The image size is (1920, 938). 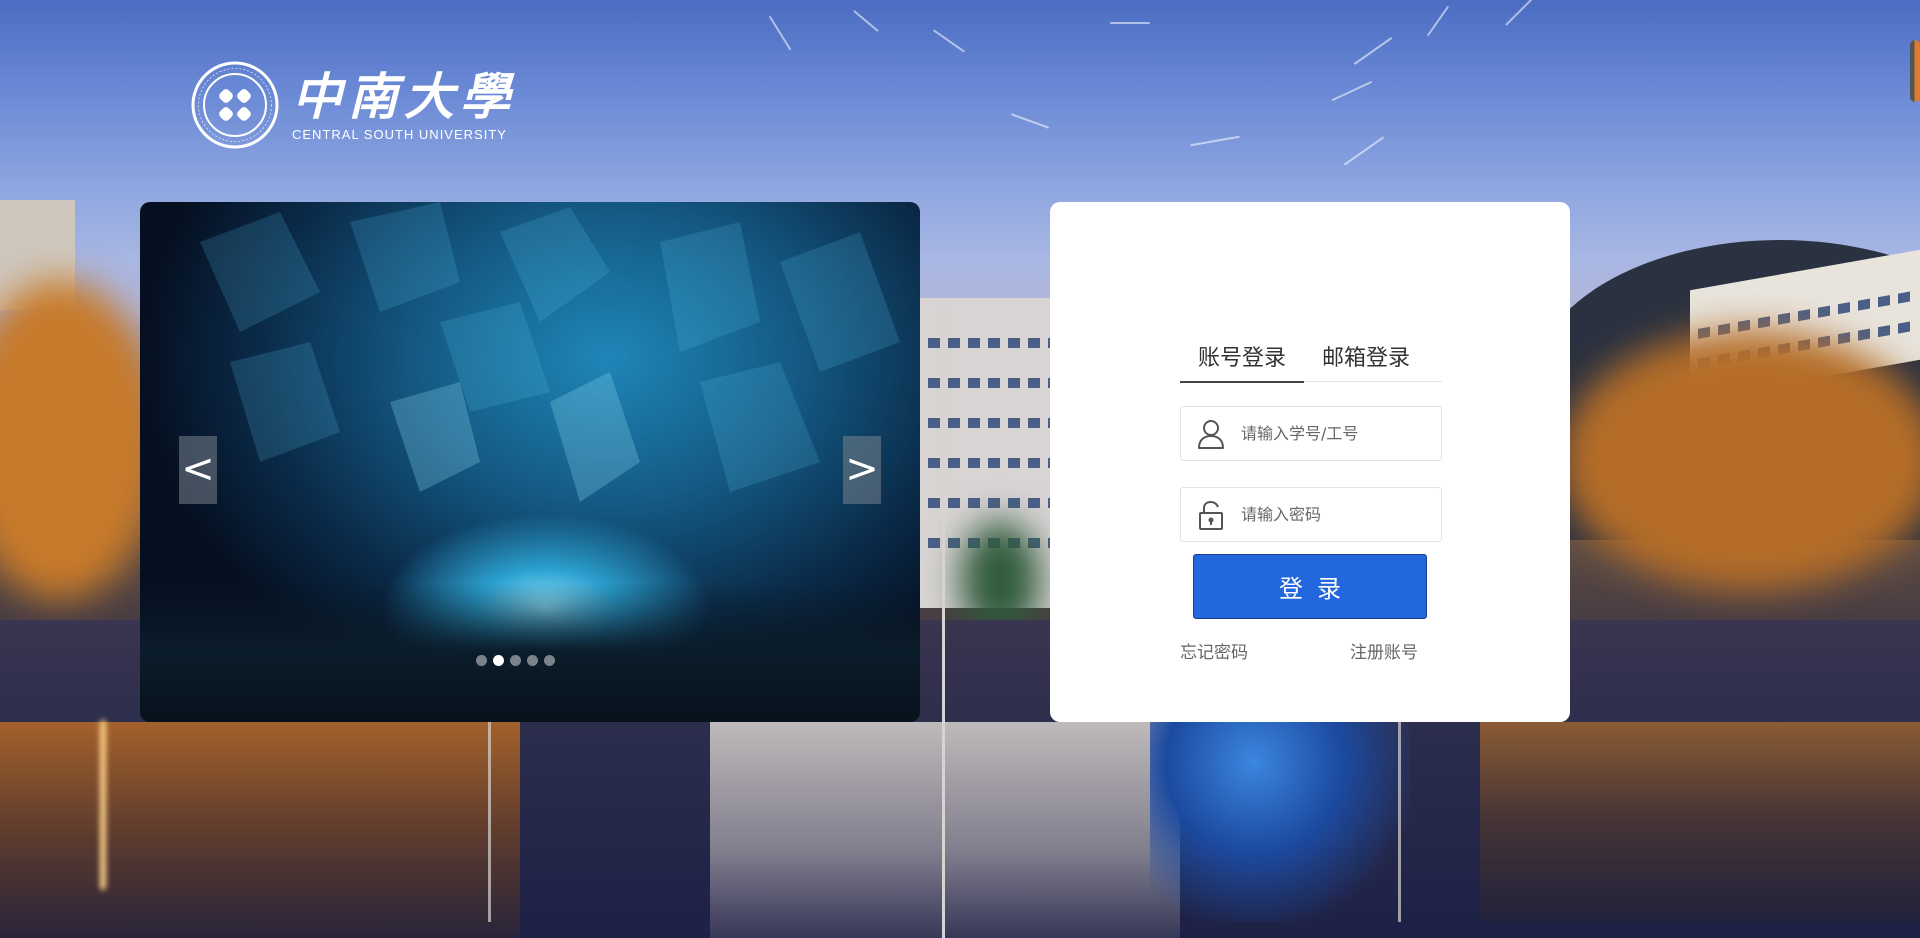 I want to click on tree-right, so click(x=1740, y=460).